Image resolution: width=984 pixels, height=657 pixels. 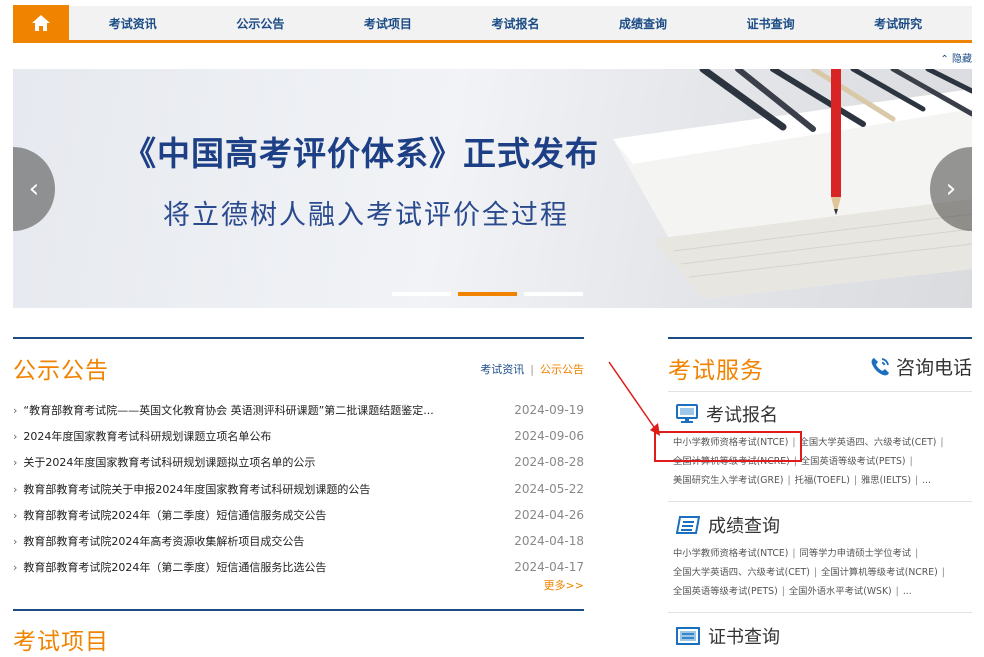 What do you see at coordinates (744, 526) in the screenshot?
I see `scores-title: 成绩查询` at bounding box center [744, 526].